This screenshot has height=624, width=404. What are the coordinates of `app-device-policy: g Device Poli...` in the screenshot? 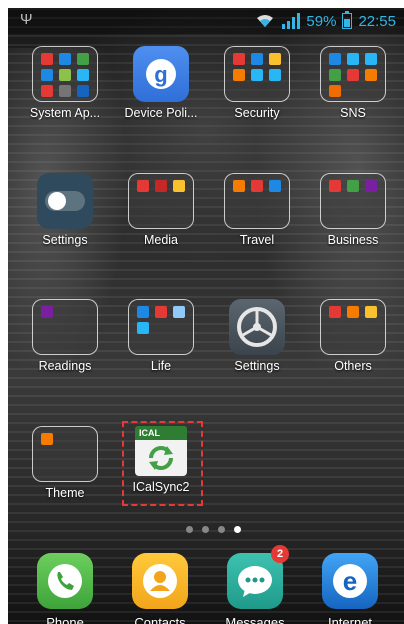 It's located at (161, 83).